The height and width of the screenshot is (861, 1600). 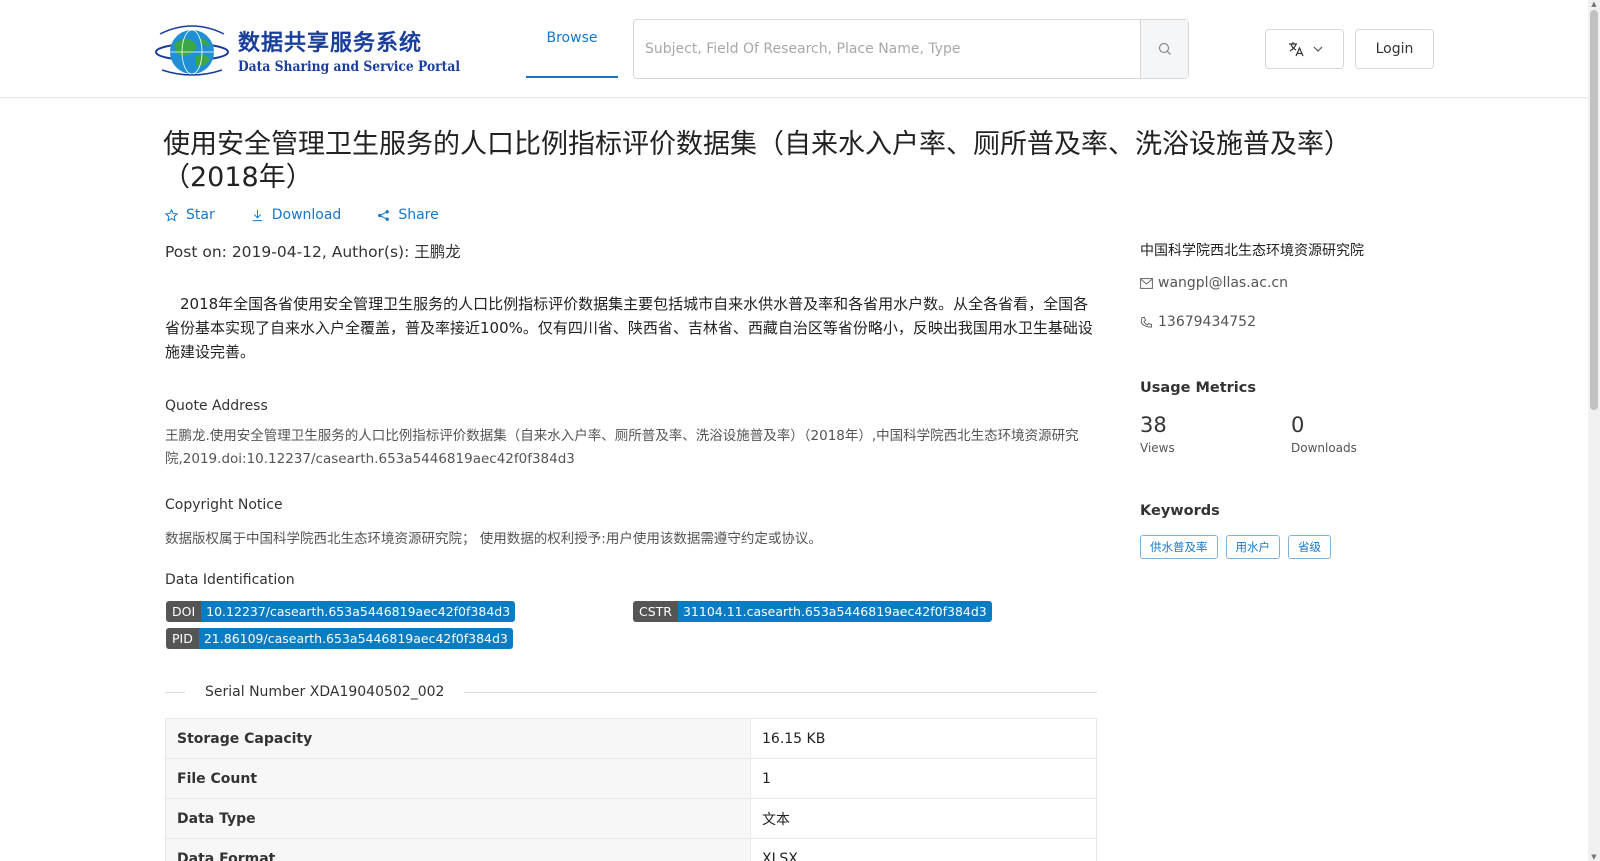 What do you see at coordinates (923, 778) in the screenshot?
I see `table-value: 1` at bounding box center [923, 778].